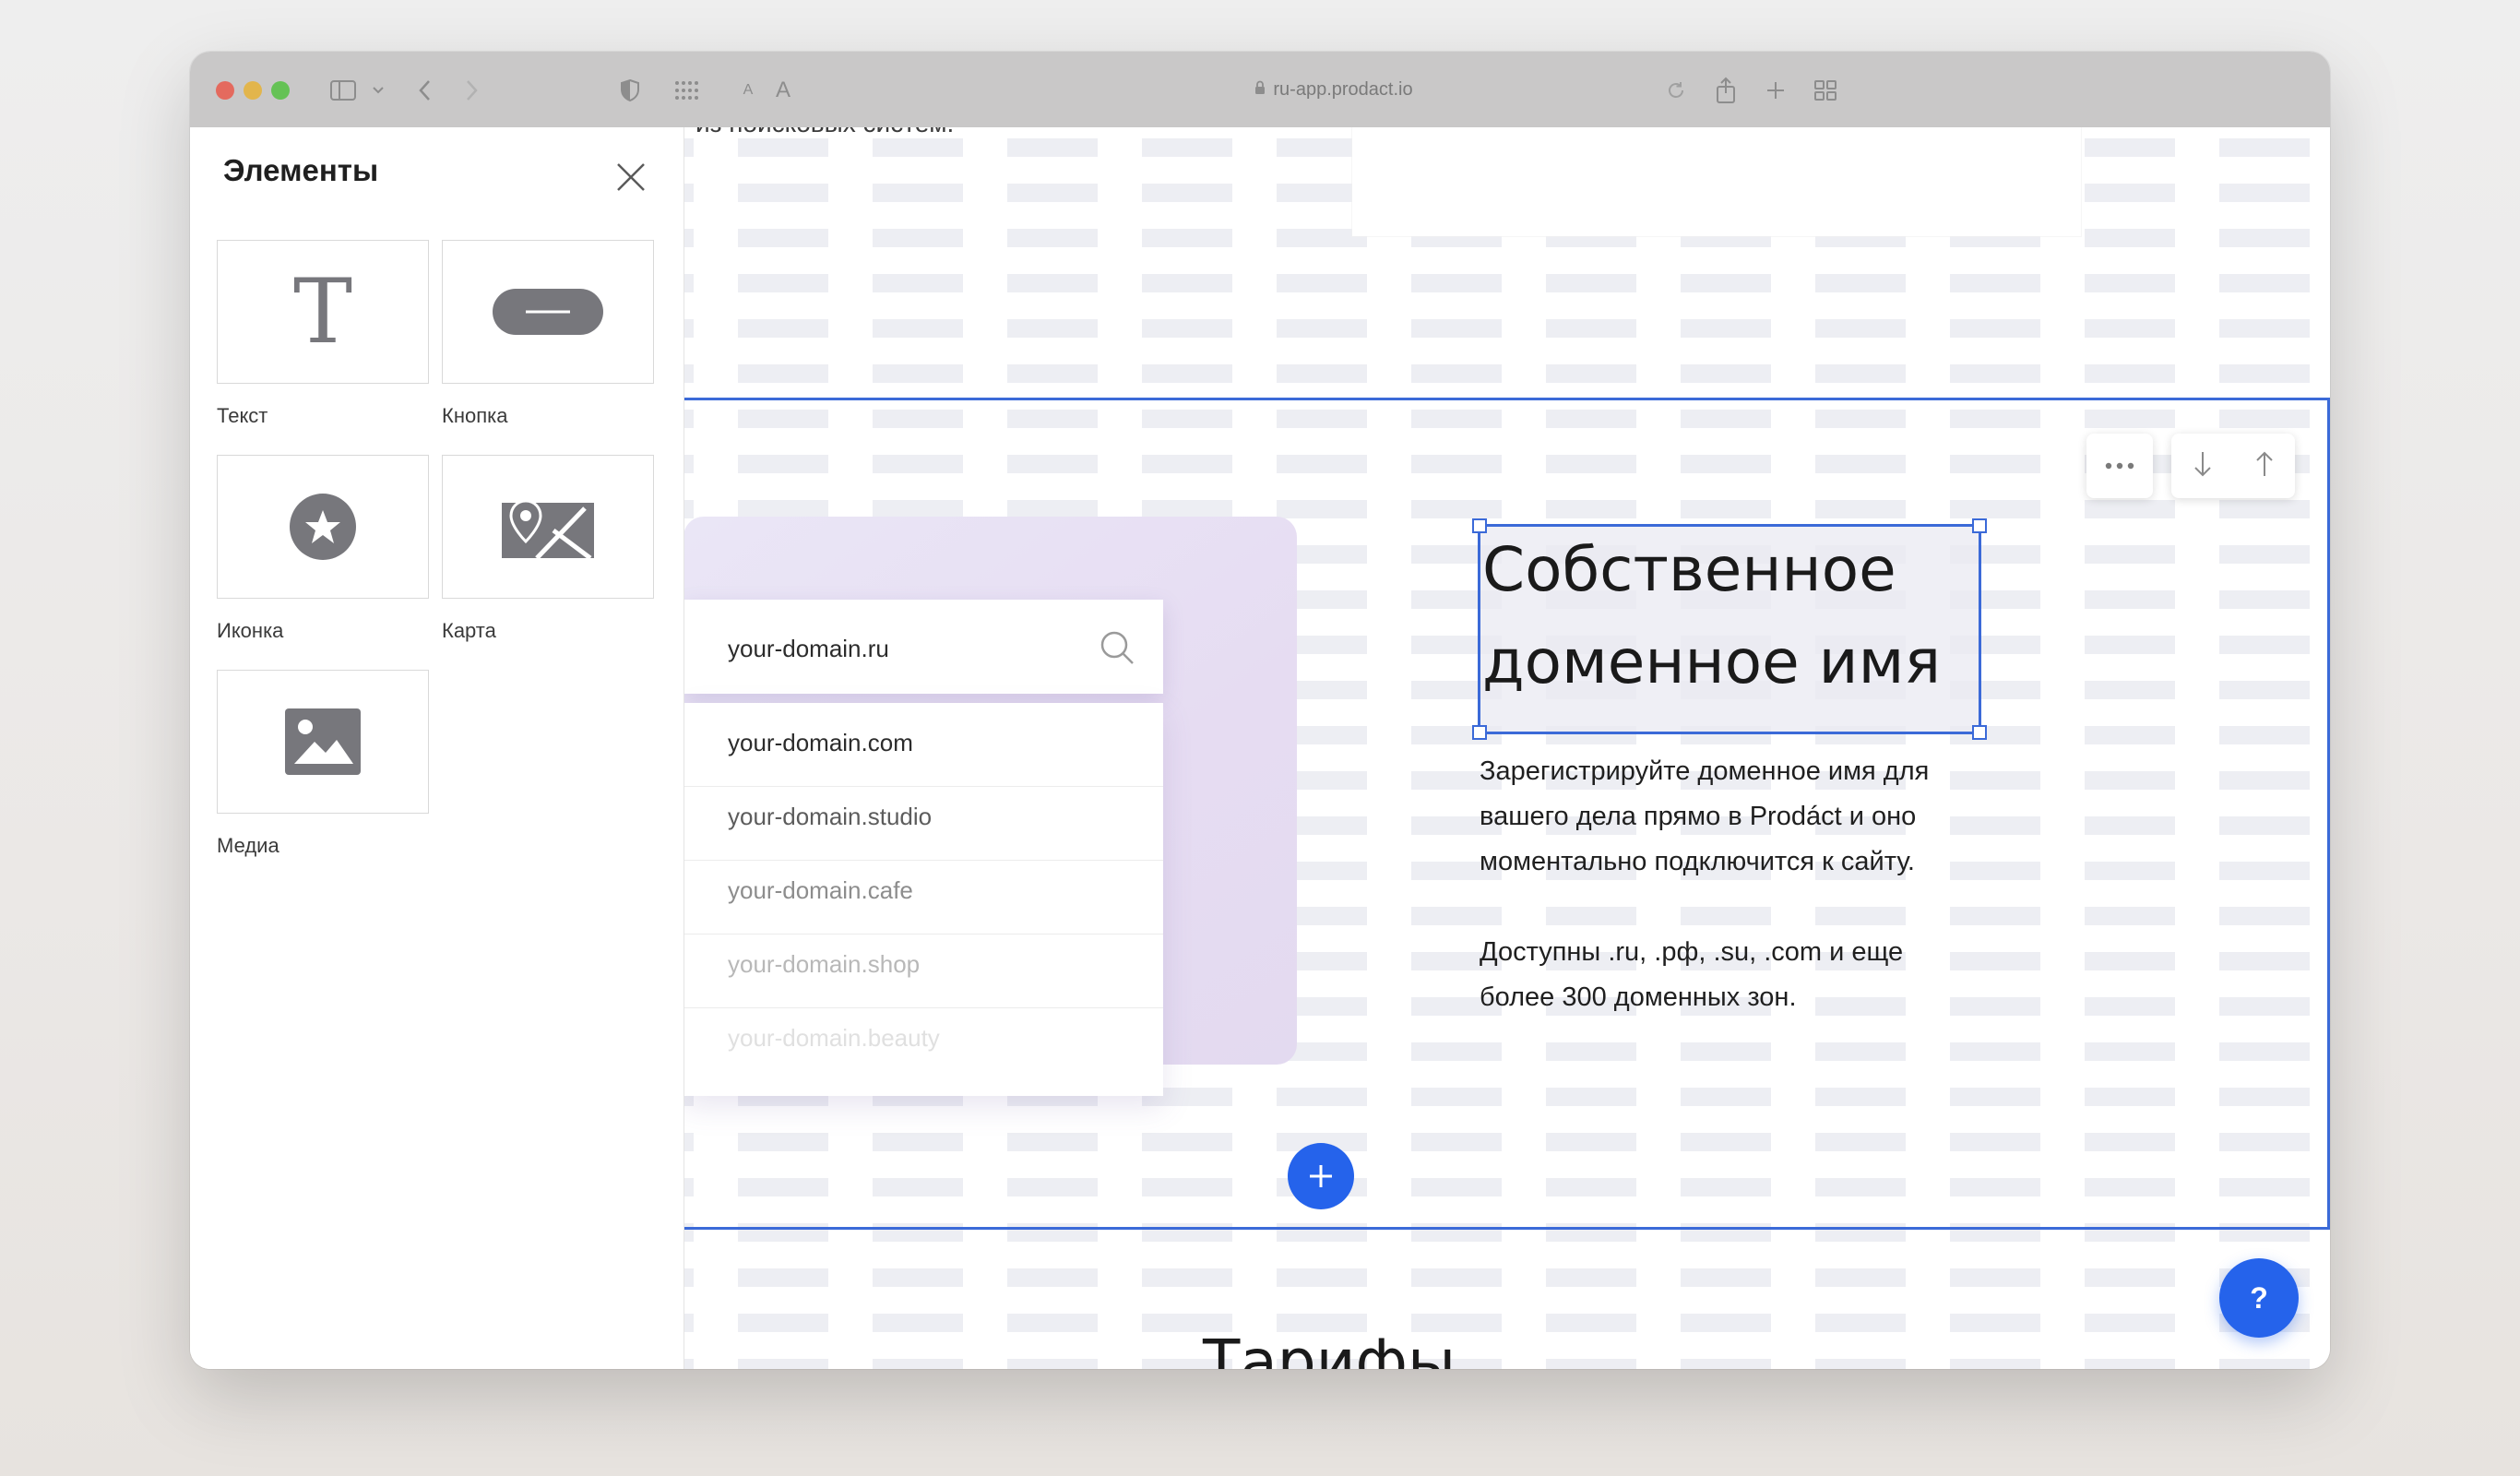 The height and width of the screenshot is (1476, 2520). Describe the element at coordinates (1692, 952) in the screenshot. I see `paragraph-line: Доступны .ru, .рф, .su, .com и еще` at that location.